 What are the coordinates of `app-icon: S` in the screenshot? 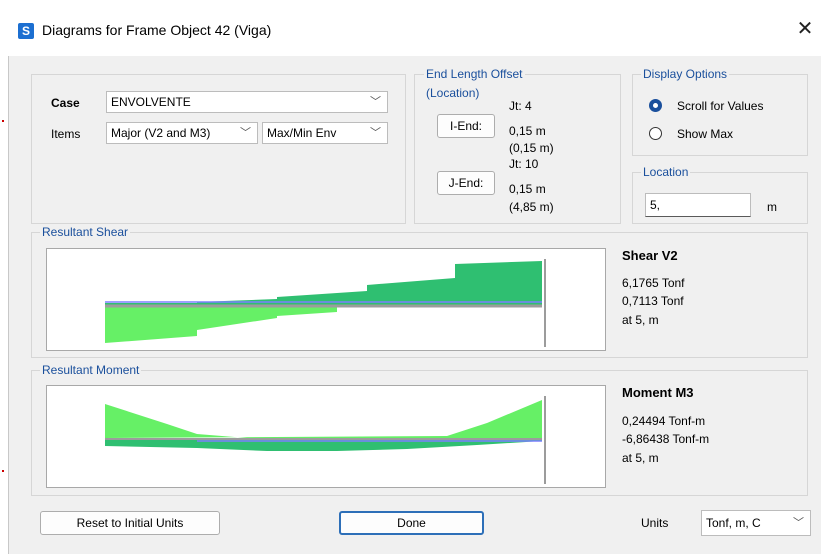 It's located at (26, 31).